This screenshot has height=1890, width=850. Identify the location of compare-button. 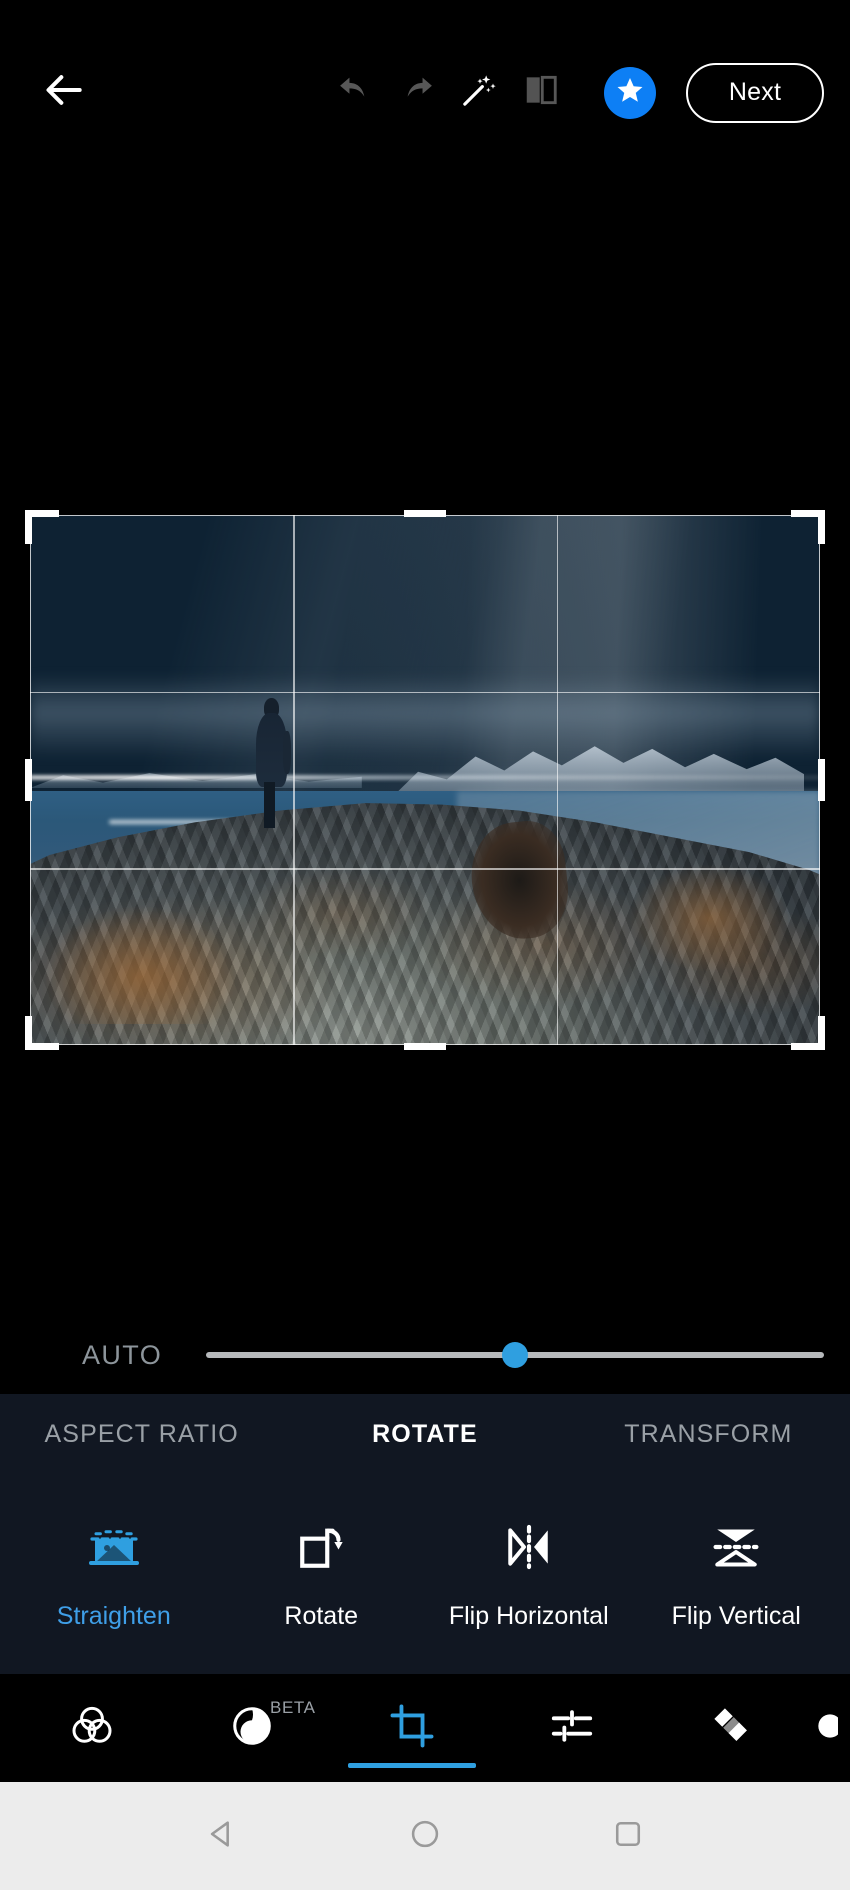
(541, 93).